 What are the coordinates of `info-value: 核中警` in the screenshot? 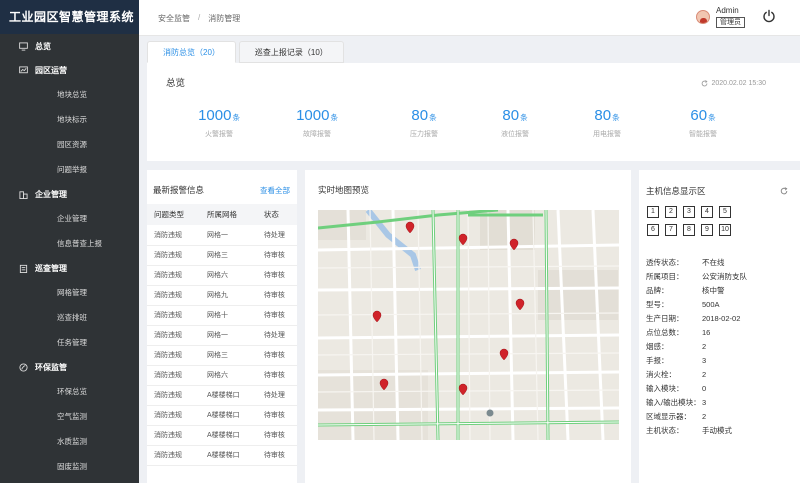 It's located at (713, 290).